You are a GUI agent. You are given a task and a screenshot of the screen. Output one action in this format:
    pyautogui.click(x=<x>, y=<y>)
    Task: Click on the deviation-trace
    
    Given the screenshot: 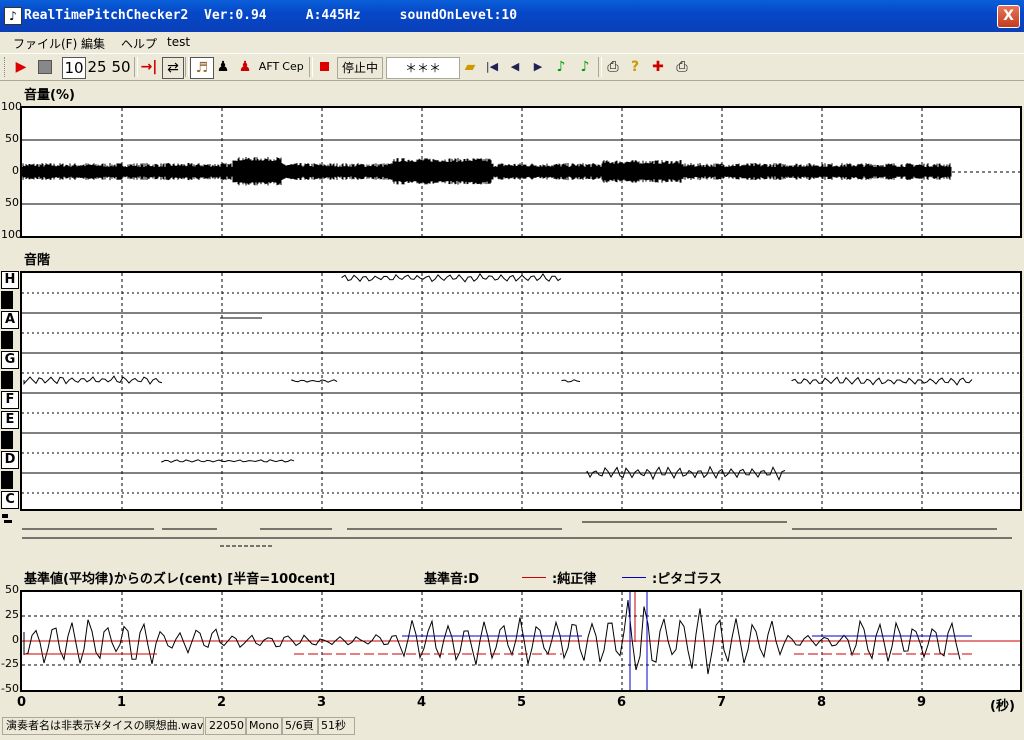 What is the action you would take?
    pyautogui.click(x=521, y=641)
    